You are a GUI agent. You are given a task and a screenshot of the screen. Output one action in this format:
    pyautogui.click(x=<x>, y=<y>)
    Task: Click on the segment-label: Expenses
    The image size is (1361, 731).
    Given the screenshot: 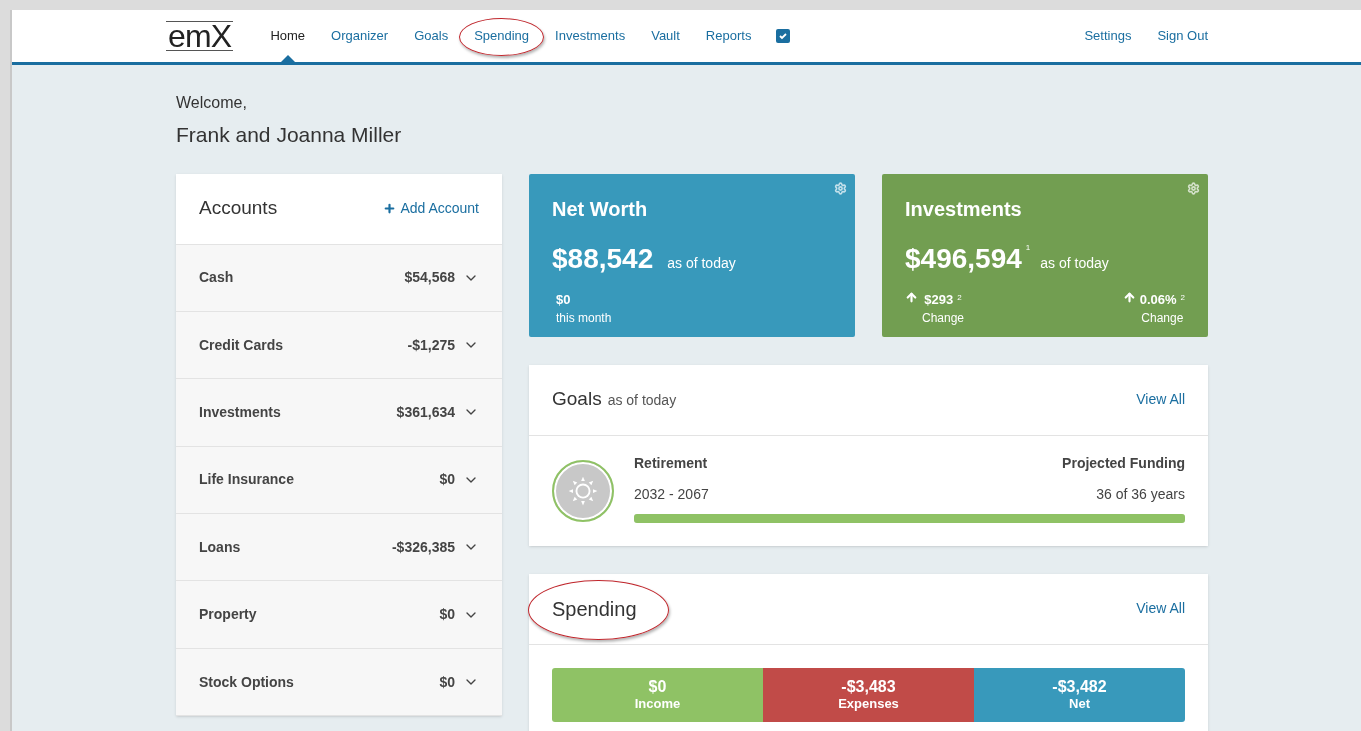 What is the action you would take?
    pyautogui.click(x=868, y=703)
    